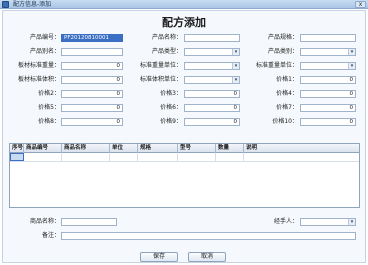 Image resolution: width=368 pixels, height=265 pixels. I want to click on app-icon, so click(5, 4).